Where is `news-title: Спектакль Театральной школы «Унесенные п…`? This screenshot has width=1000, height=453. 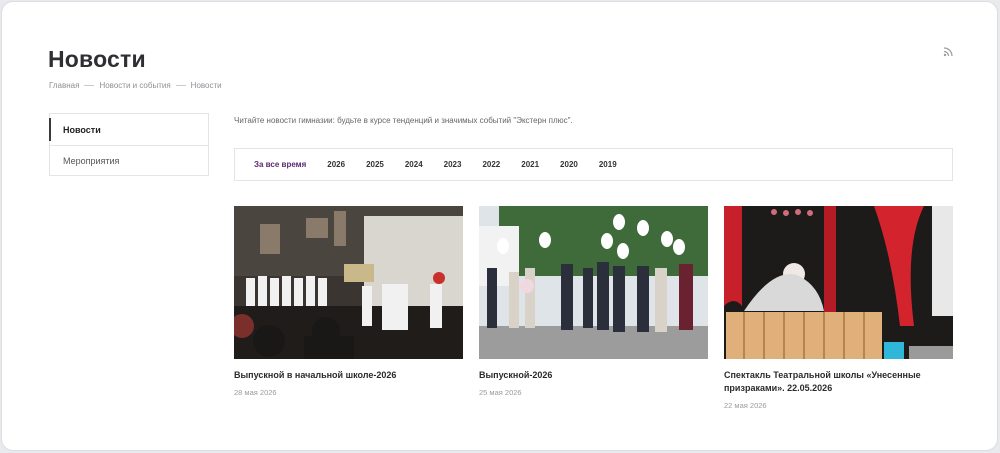 news-title: Спектакль Театральной школы «Унесенные п… is located at coordinates (838, 382).